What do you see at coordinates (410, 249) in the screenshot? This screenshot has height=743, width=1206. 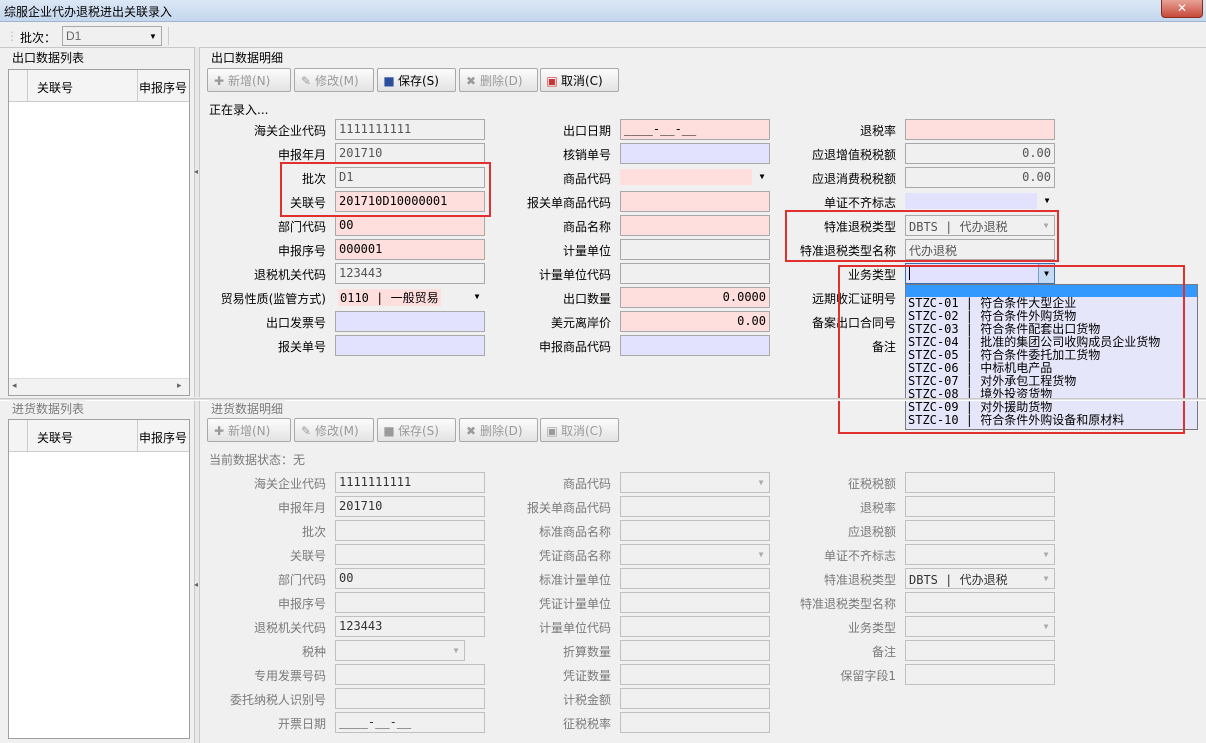 I see `declare-seq-field: 000001` at bounding box center [410, 249].